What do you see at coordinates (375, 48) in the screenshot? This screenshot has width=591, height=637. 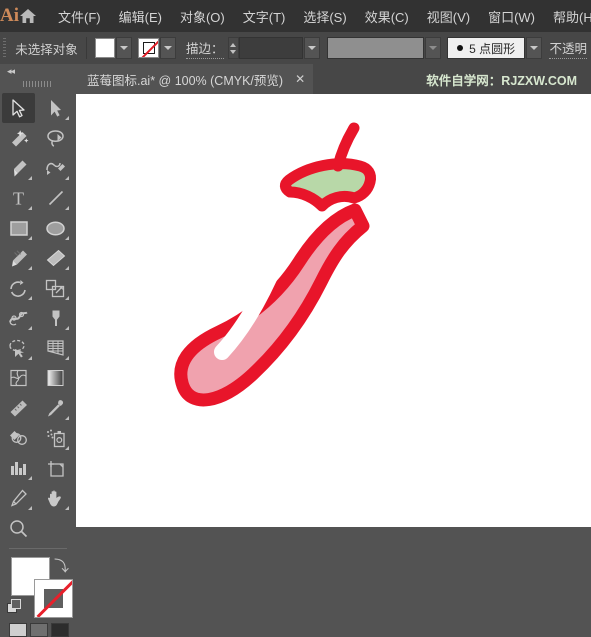 I see `stroke-profile-input` at bounding box center [375, 48].